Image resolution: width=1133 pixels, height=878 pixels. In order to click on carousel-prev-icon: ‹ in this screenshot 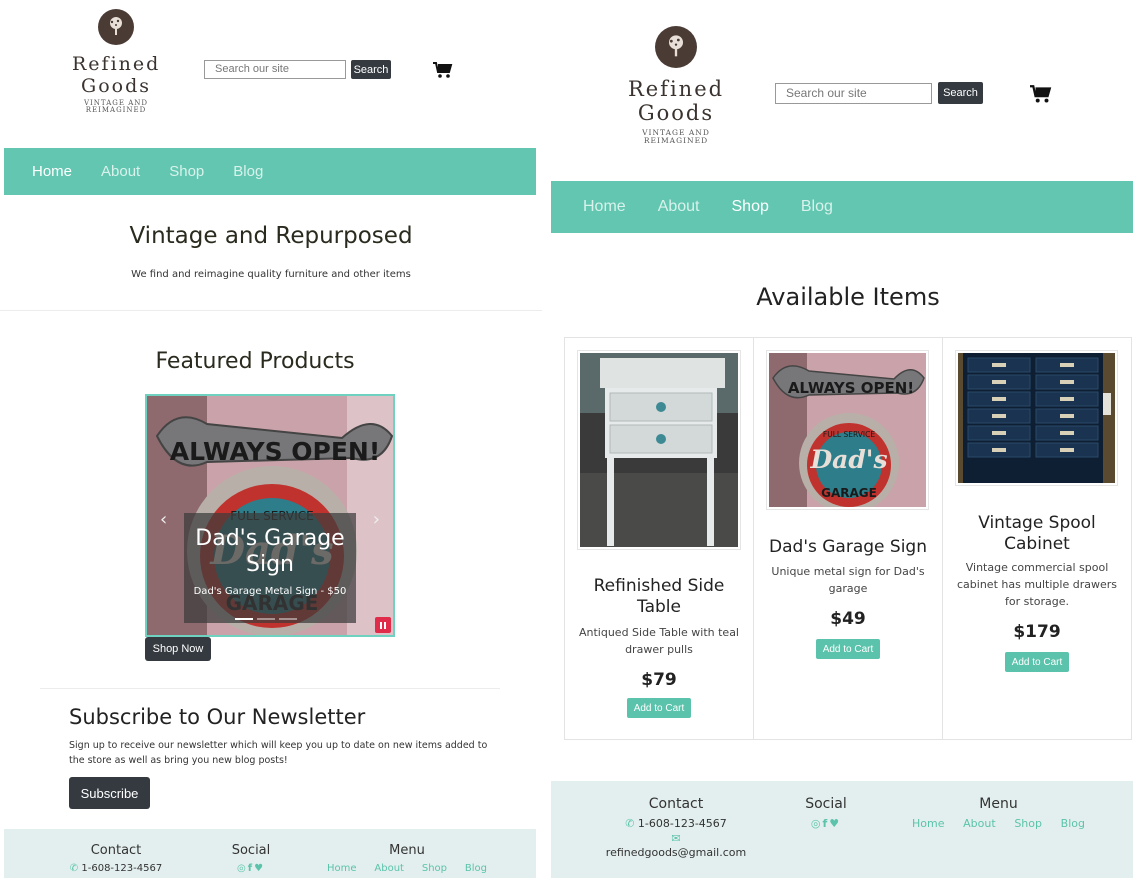, I will do `click(163, 519)`.